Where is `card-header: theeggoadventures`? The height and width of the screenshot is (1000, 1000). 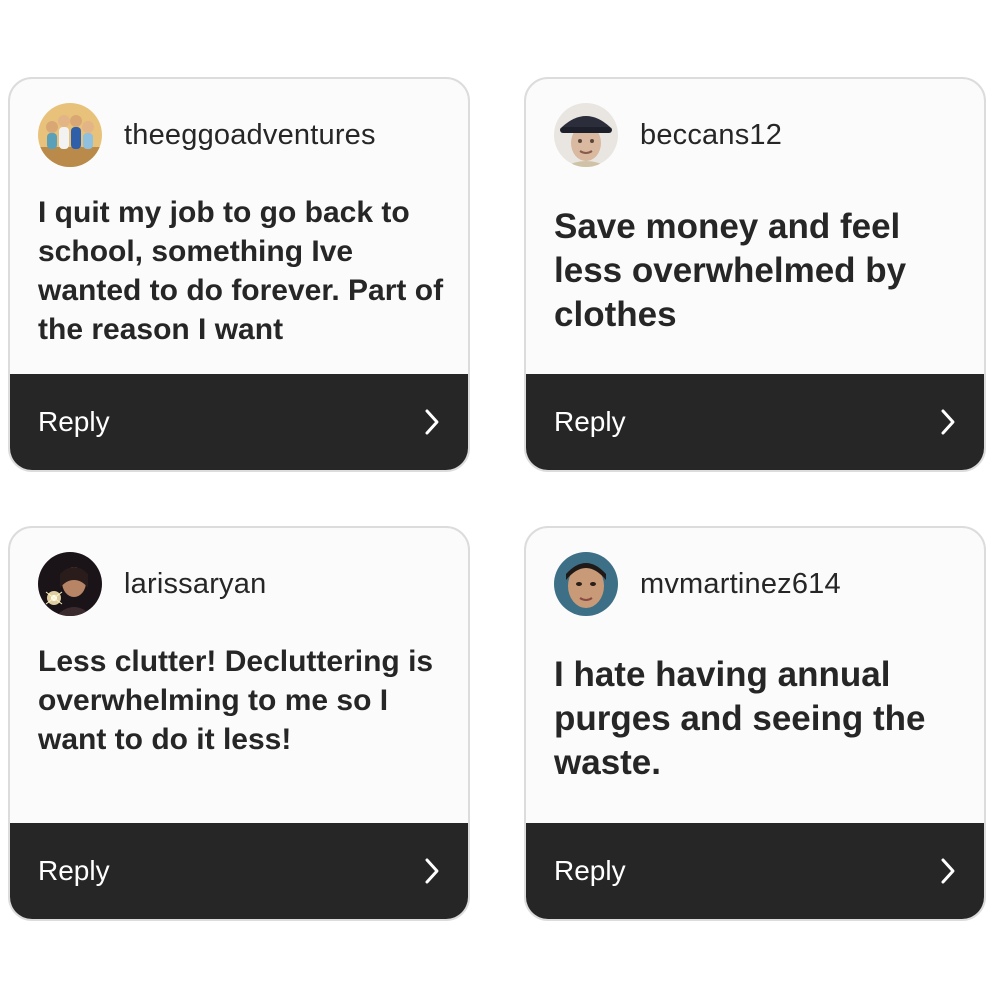 card-header: theeggoadventures is located at coordinates (207, 135).